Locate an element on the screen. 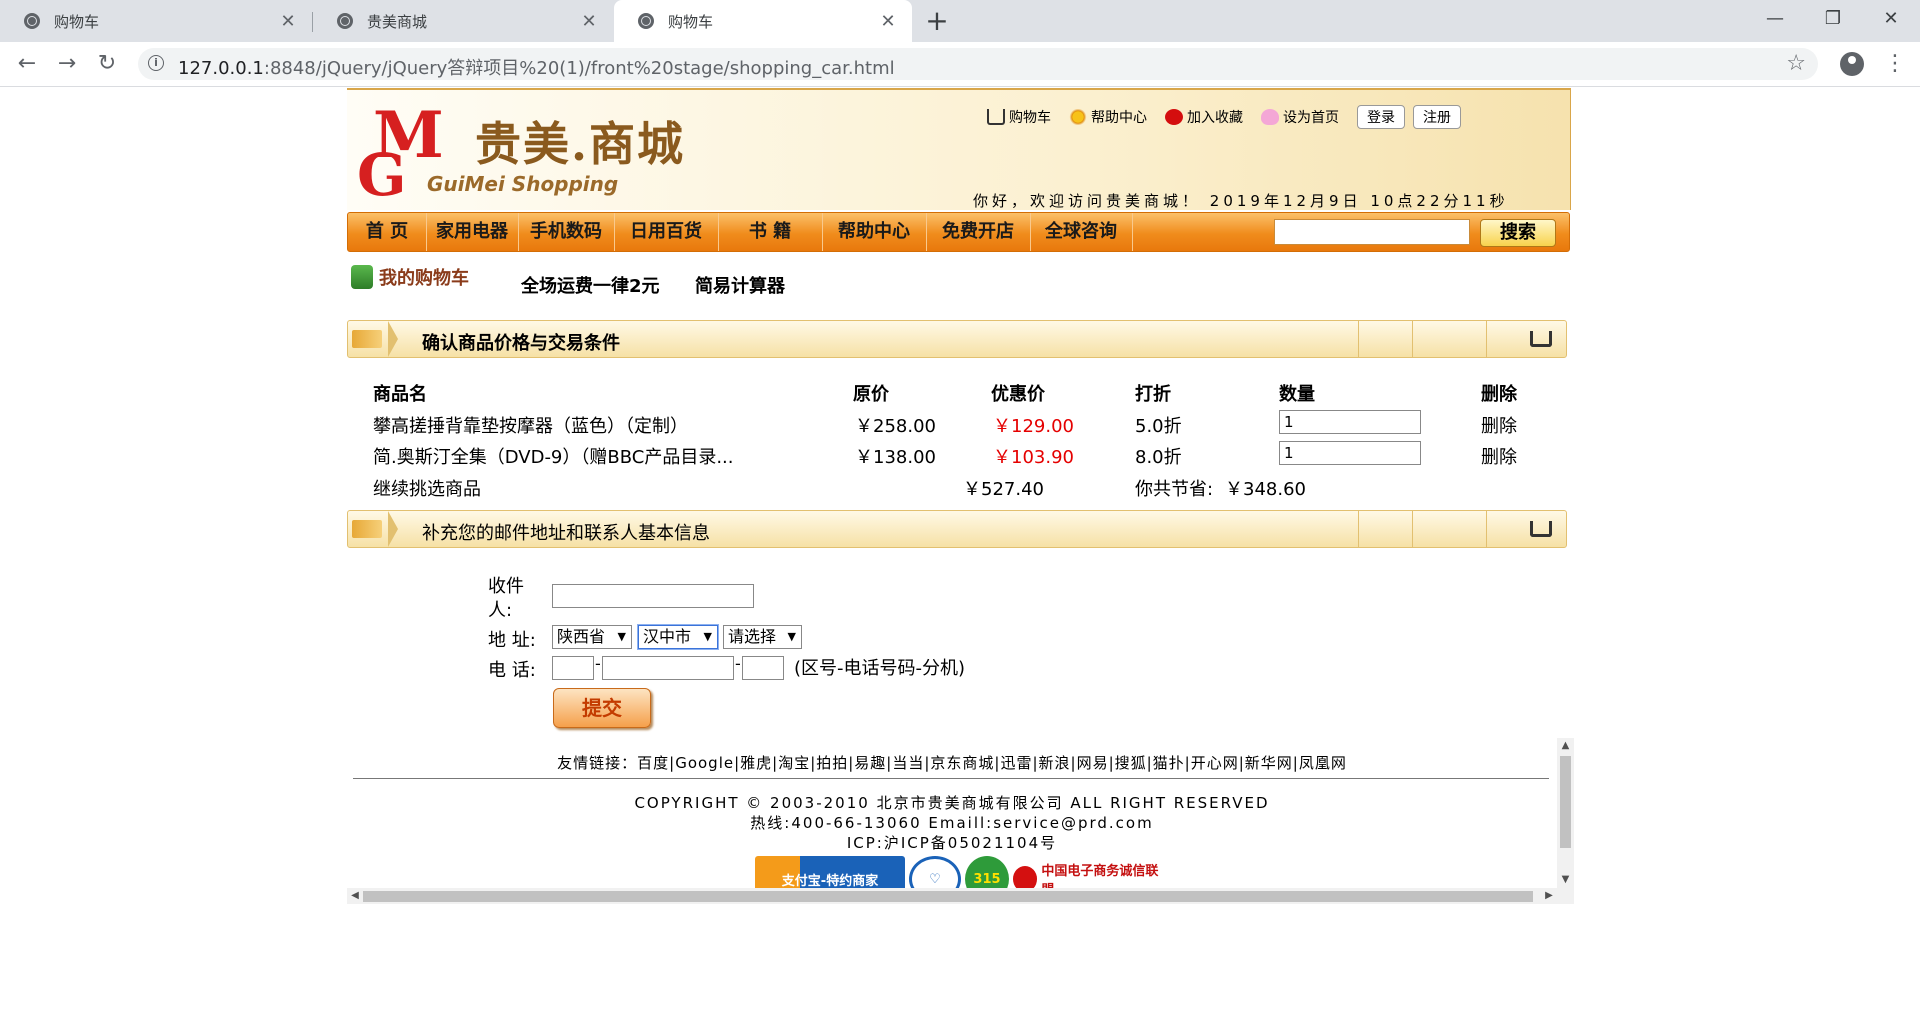 The image size is (1920, 1030). icp: ICP:沪ICP备05021104号 is located at coordinates (952, 843).